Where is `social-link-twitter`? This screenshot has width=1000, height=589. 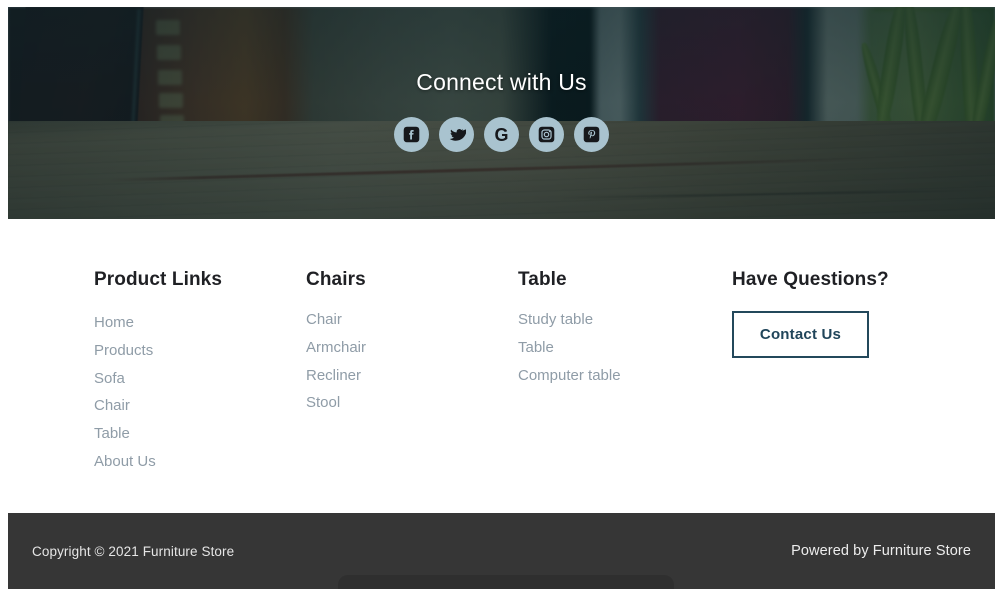 social-link-twitter is located at coordinates (456, 134).